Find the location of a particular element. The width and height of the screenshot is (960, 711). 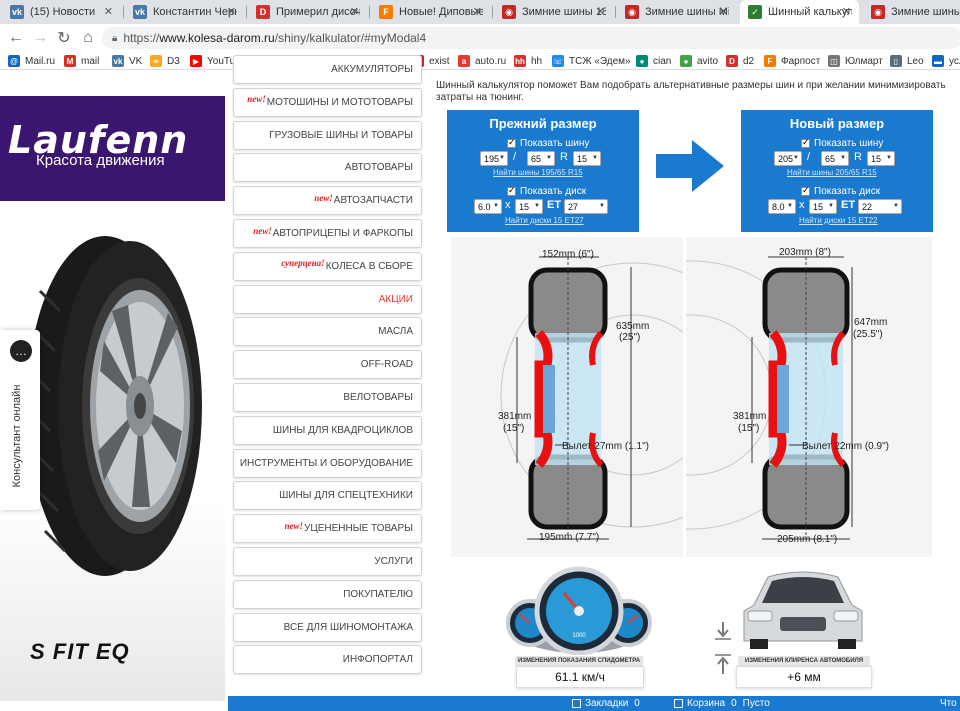

menu-item: суперцена! КОЛЕСА В СБОРЕ is located at coordinates (327, 266).